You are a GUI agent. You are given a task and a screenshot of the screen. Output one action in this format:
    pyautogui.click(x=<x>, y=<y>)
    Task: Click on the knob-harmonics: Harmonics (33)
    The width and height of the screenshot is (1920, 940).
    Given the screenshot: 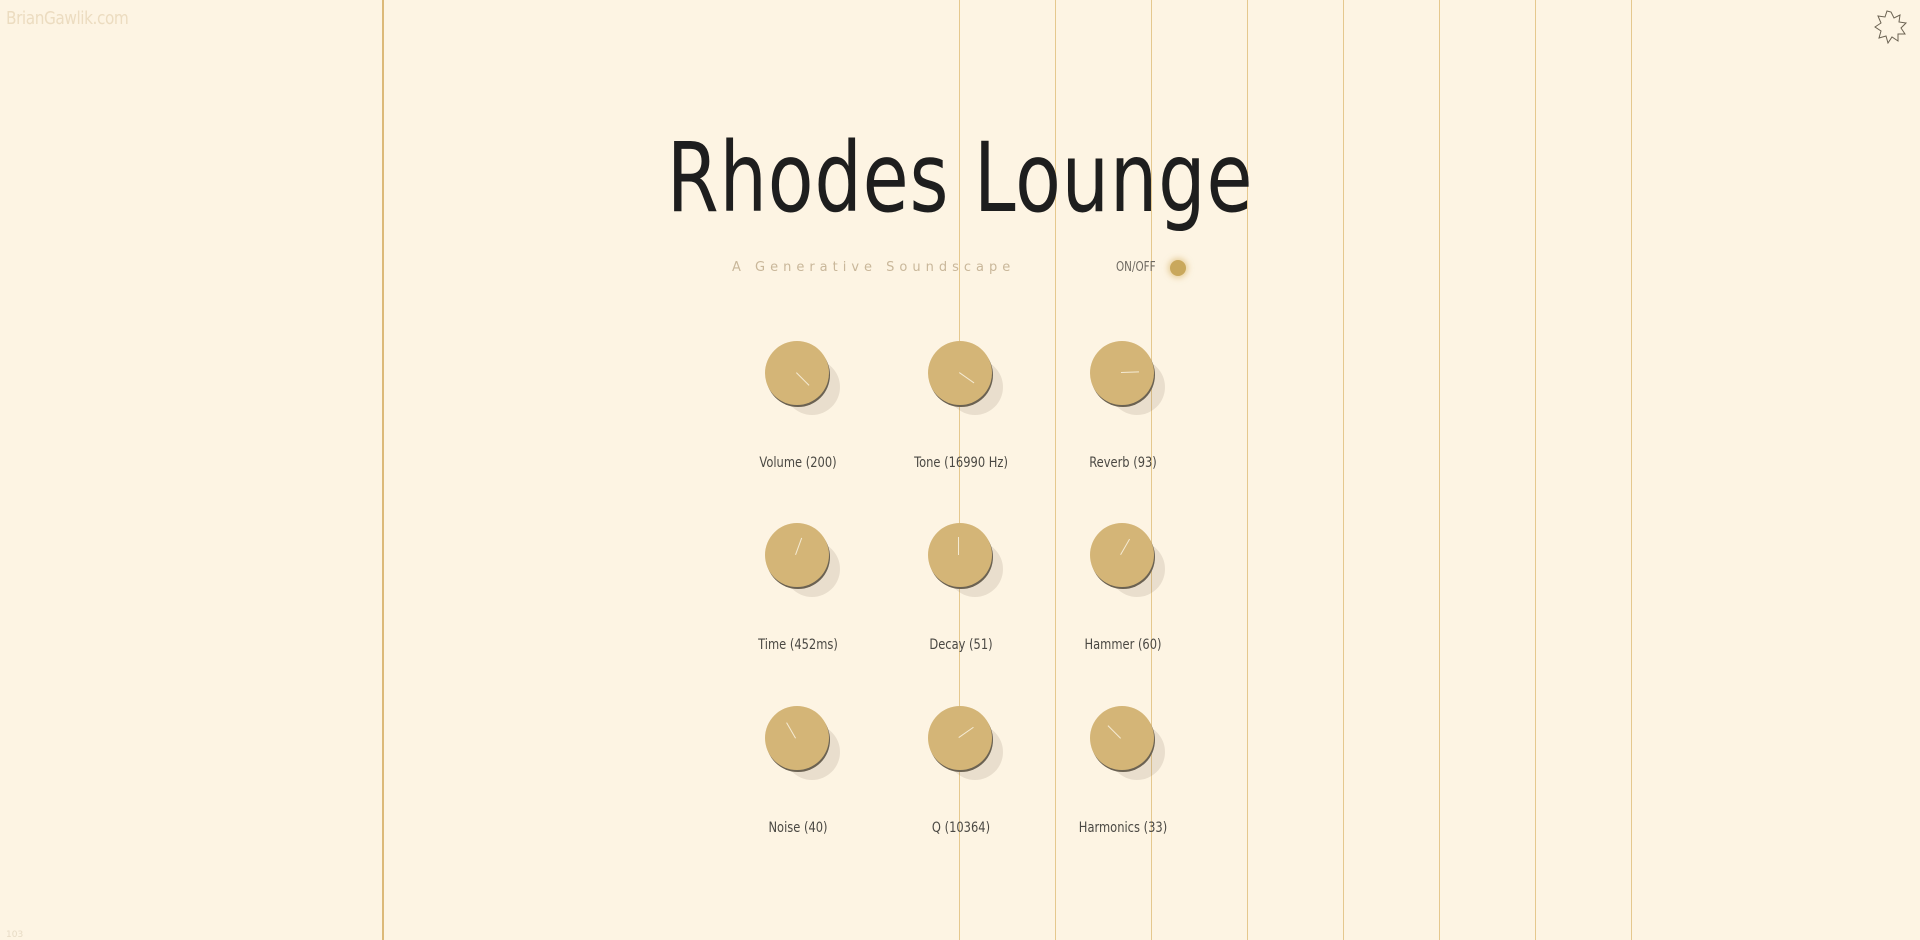 What is the action you would take?
    pyautogui.click(x=1123, y=776)
    